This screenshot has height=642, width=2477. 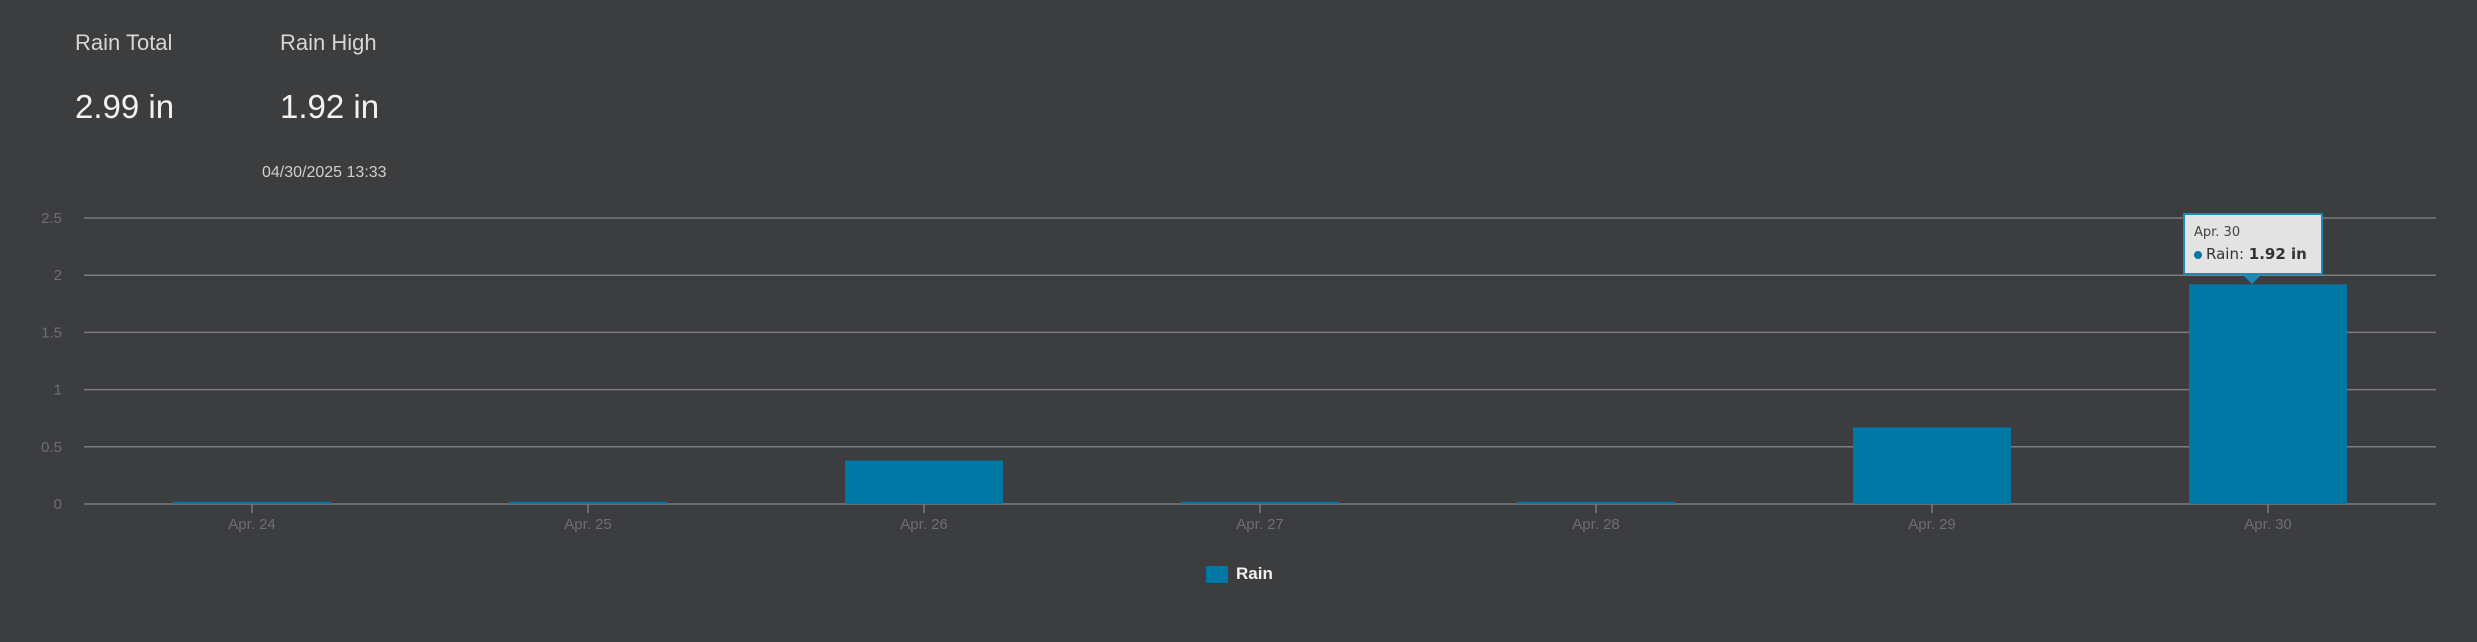 I want to click on tooltip-series-name: Rain, so click(x=2222, y=254).